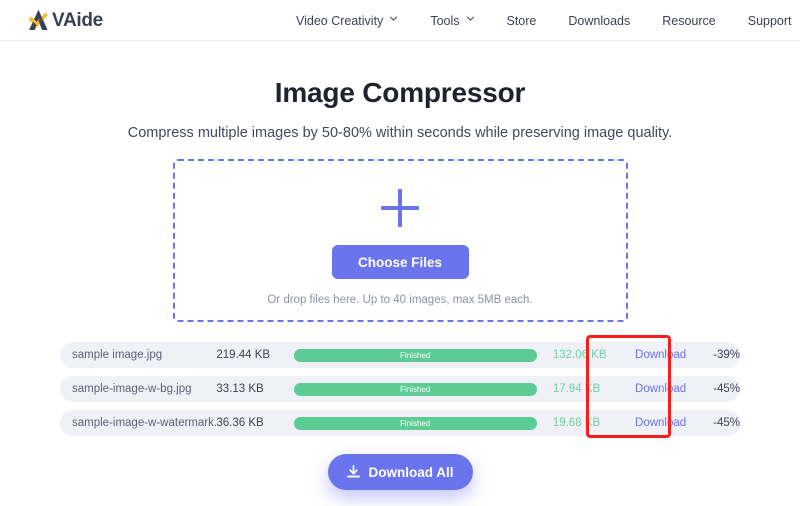 The height and width of the screenshot is (506, 800). I want to click on vaide-logo-icon, so click(38, 20).